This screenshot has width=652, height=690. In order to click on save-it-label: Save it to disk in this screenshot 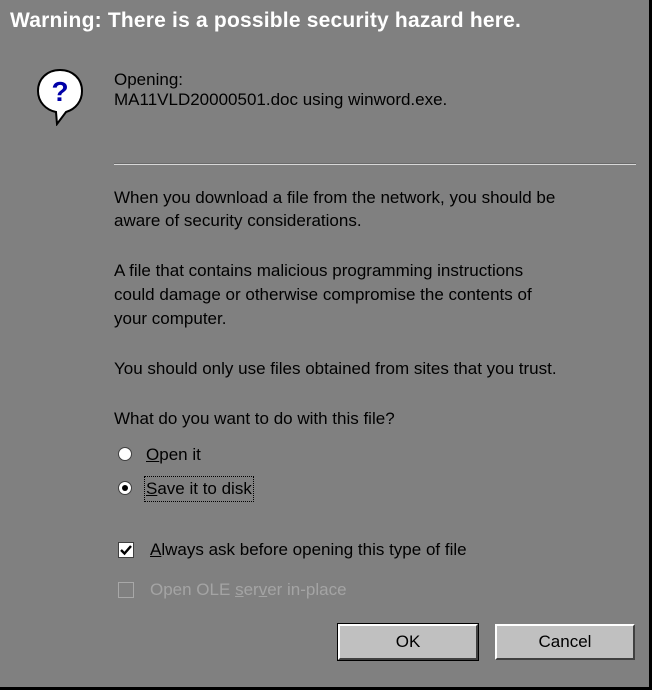, I will do `click(199, 489)`.